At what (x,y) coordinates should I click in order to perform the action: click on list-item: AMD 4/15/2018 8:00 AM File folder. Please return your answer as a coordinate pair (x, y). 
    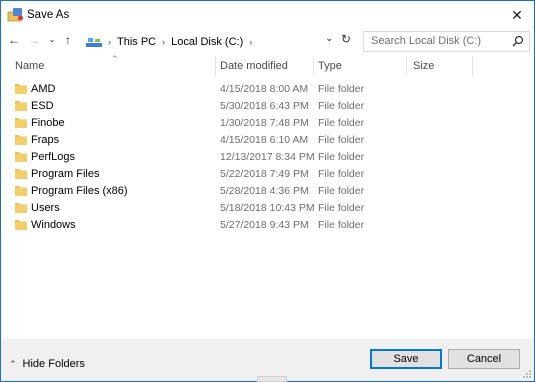
    Looking at the image, I should click on (267, 89).